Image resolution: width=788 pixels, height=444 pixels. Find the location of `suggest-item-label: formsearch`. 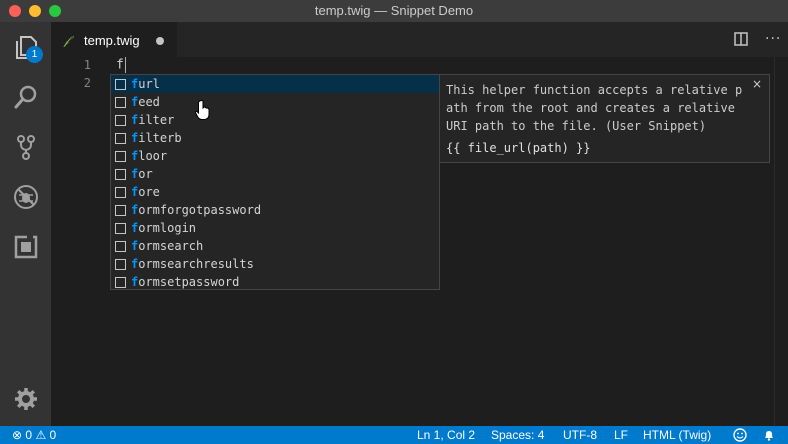

suggest-item-label: formsearch is located at coordinates (167, 246).